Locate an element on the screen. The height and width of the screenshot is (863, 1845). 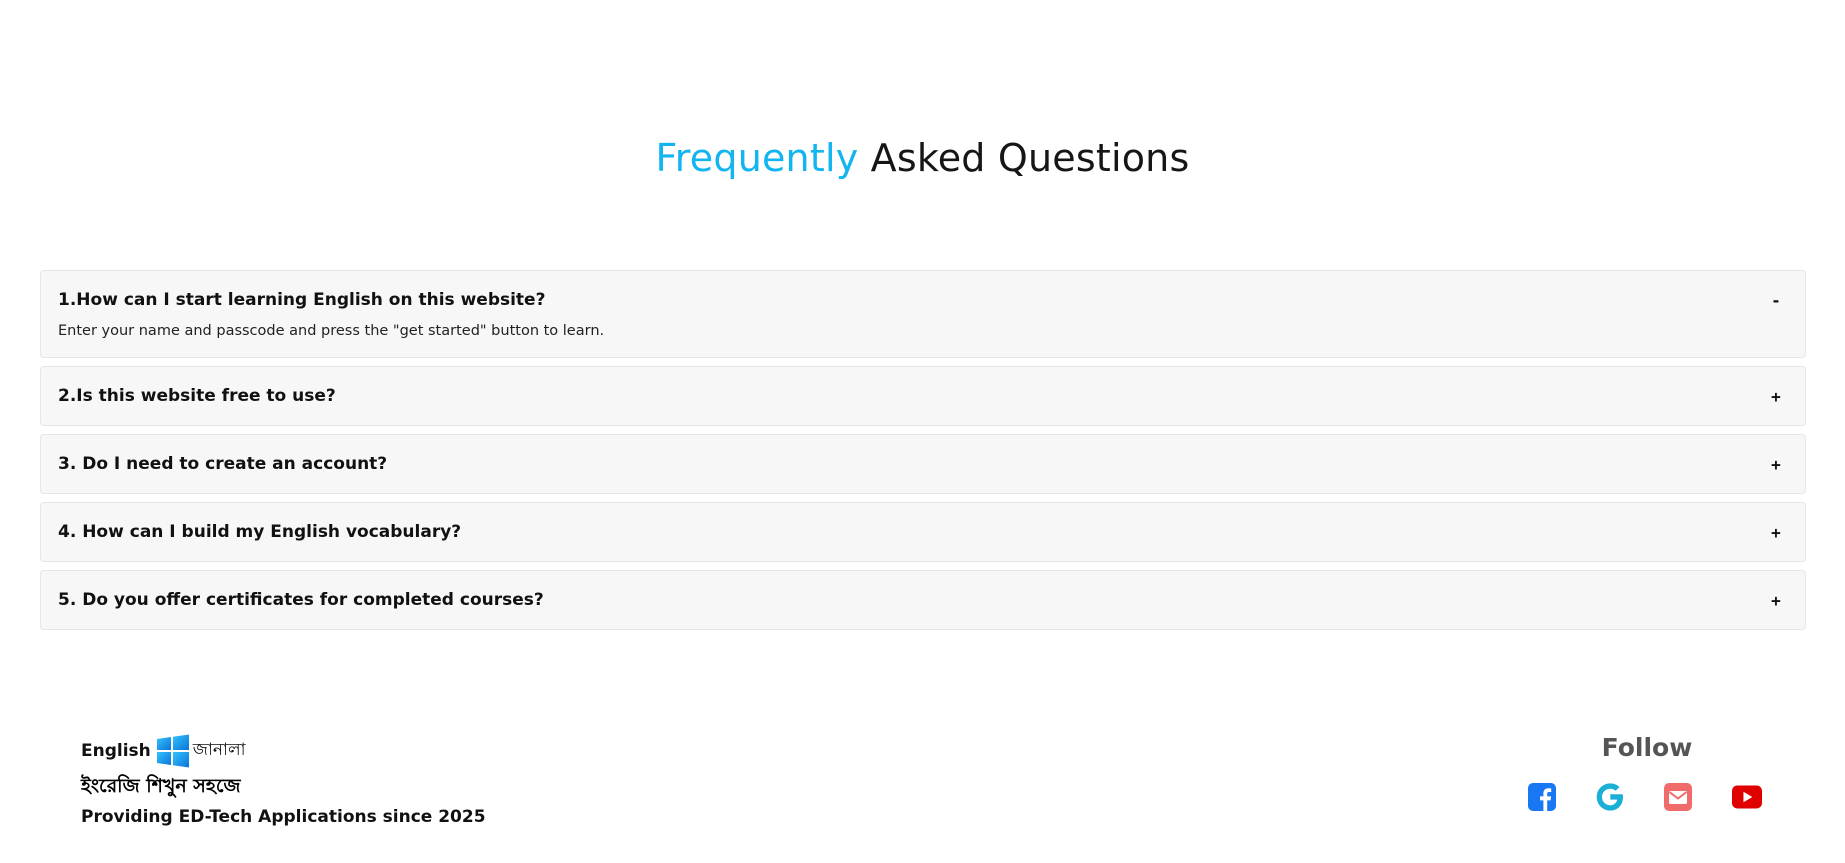
brand-logo-row: English জানালা is located at coordinates (283, 751).